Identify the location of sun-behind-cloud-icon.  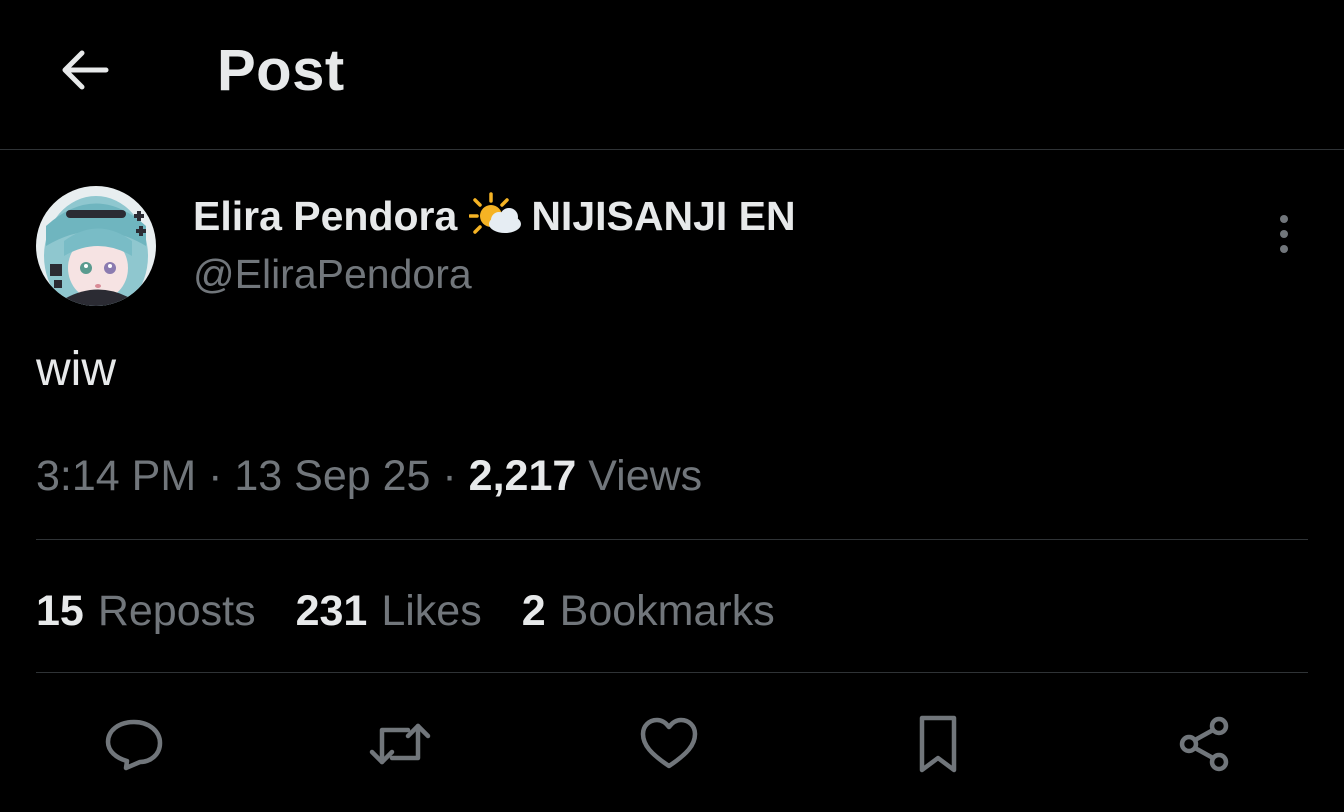
(495, 216).